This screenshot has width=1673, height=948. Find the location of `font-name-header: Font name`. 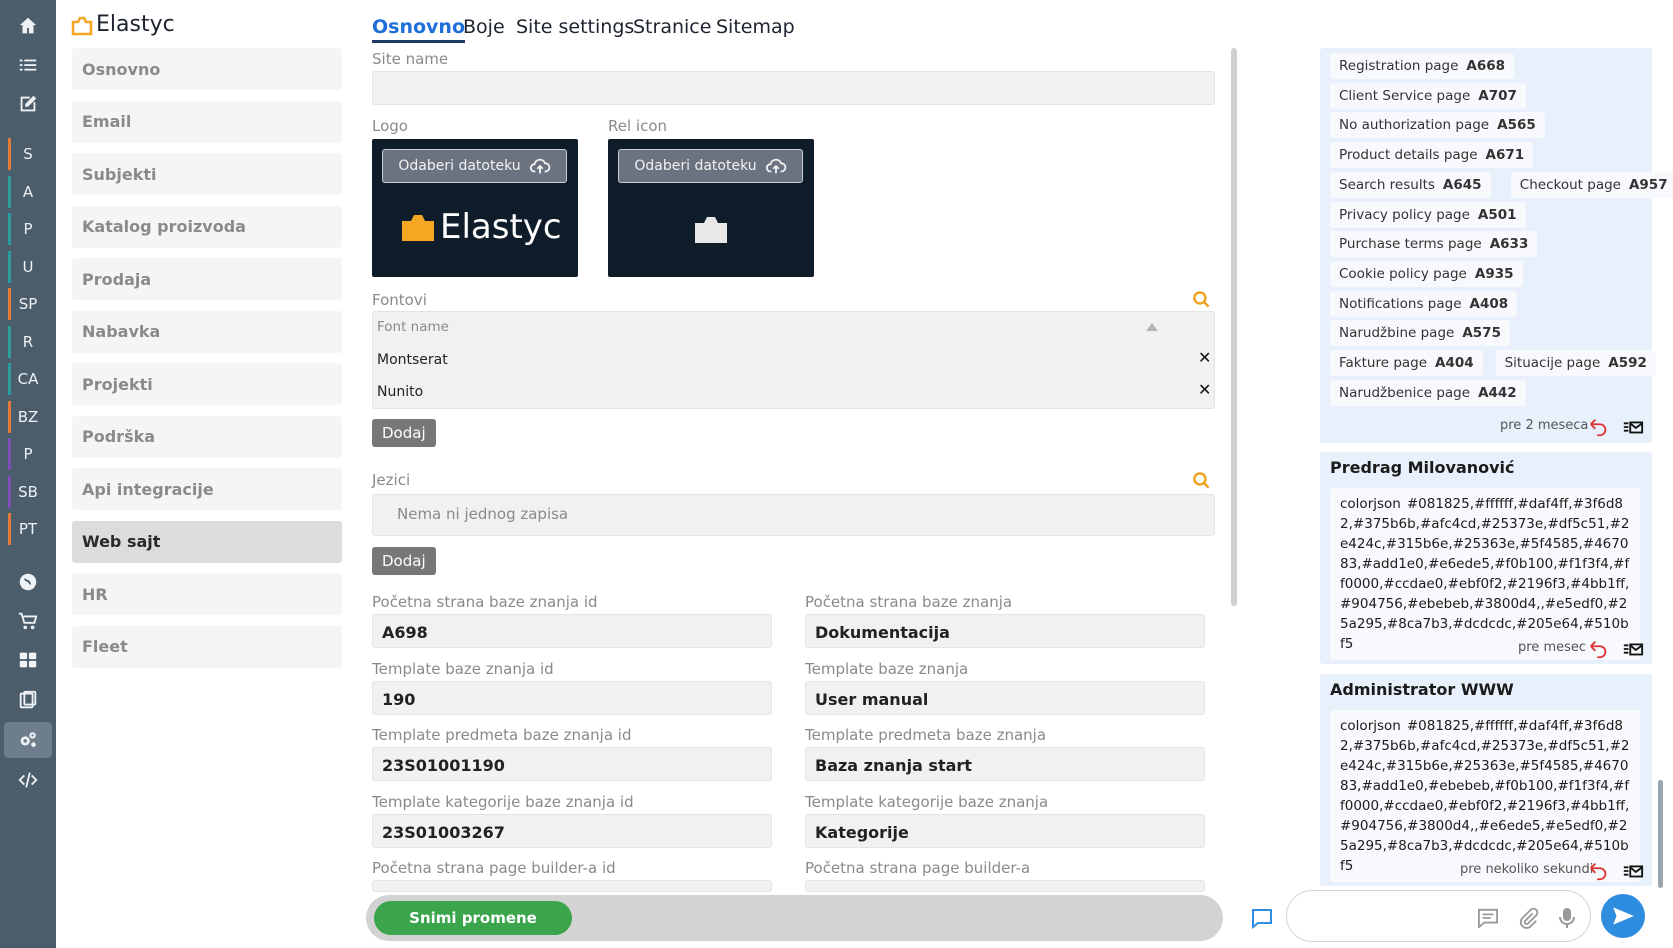

font-name-header: Font name is located at coordinates (413, 327).